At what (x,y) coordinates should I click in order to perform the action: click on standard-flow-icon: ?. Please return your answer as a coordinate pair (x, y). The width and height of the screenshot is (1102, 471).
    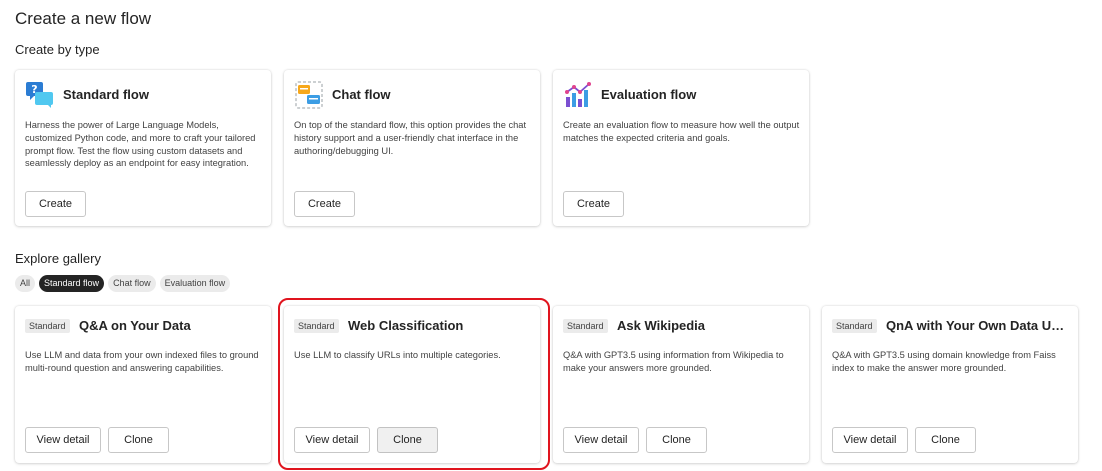
    Looking at the image, I should click on (40, 95).